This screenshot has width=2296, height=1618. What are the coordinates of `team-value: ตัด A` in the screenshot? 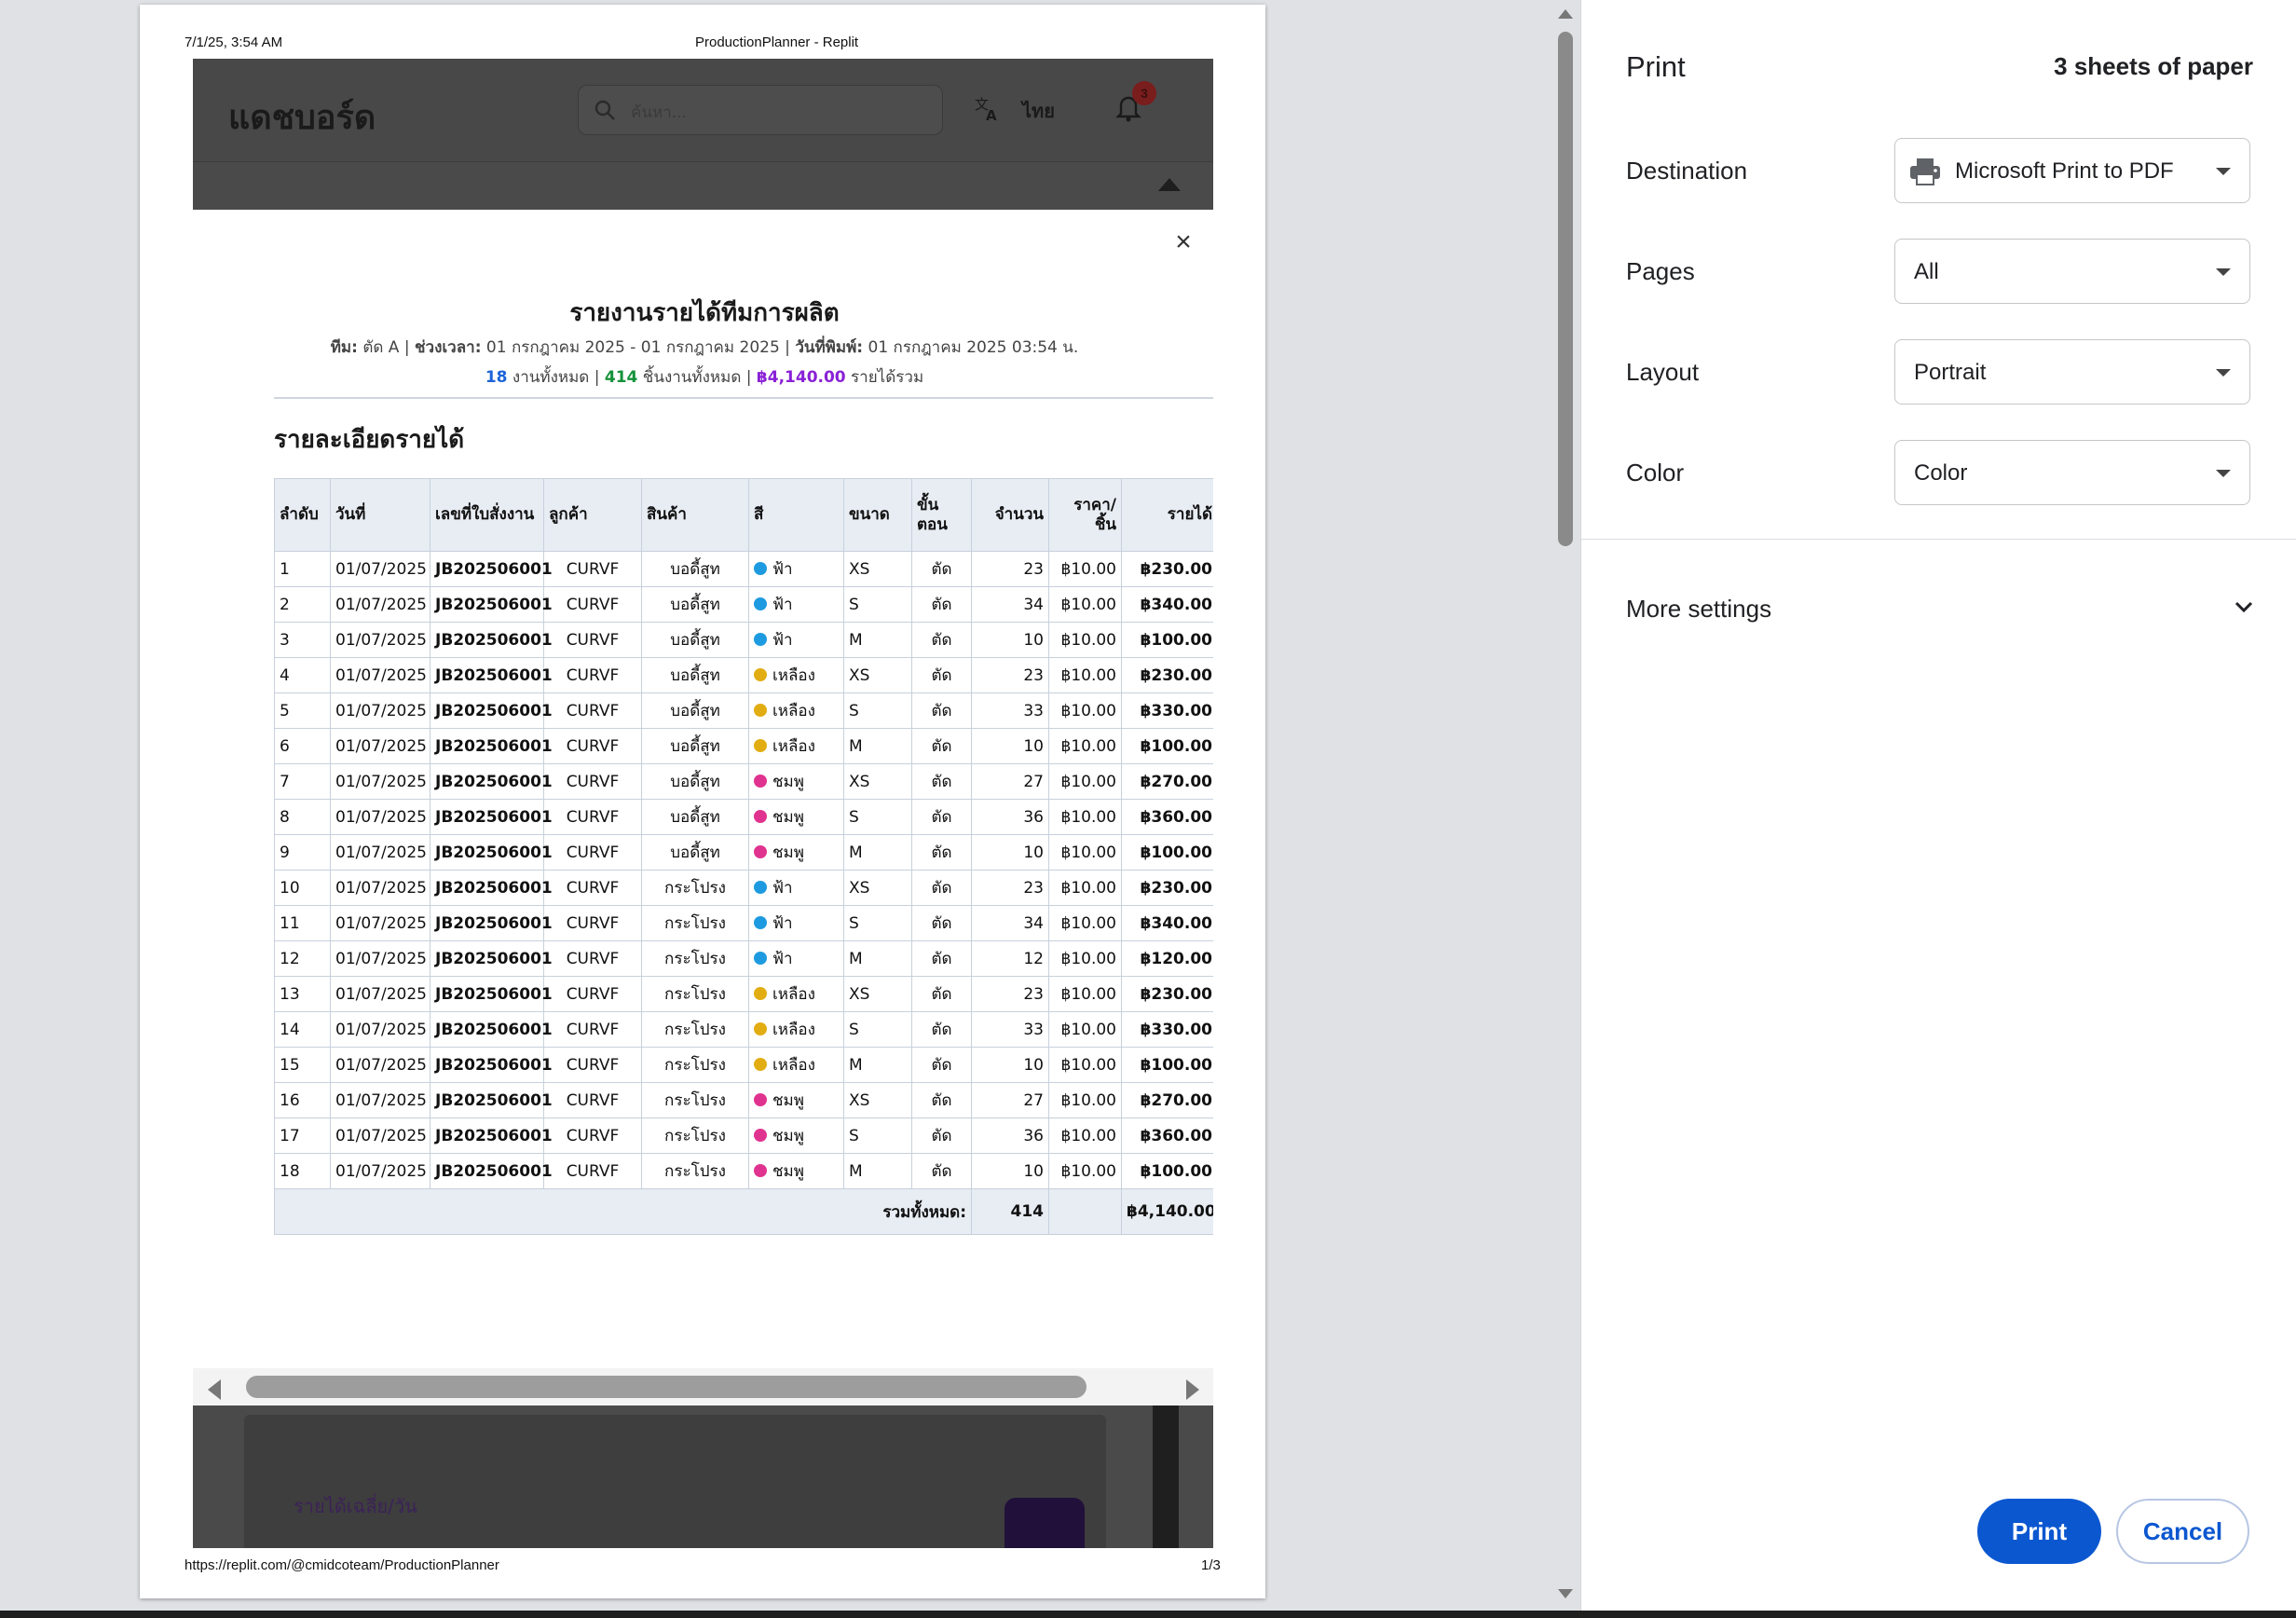 It's located at (381, 347).